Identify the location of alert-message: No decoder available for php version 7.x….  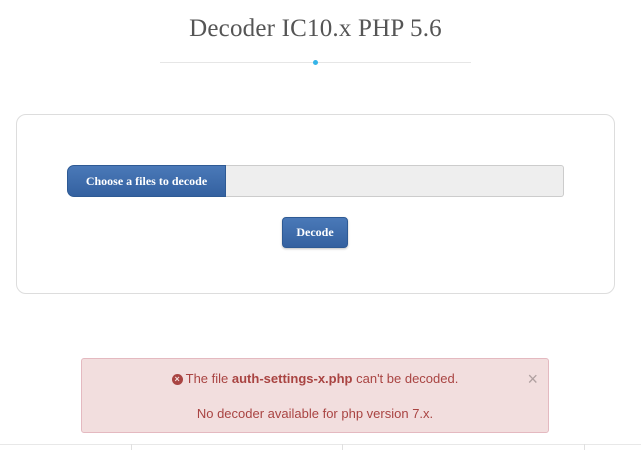
(315, 413).